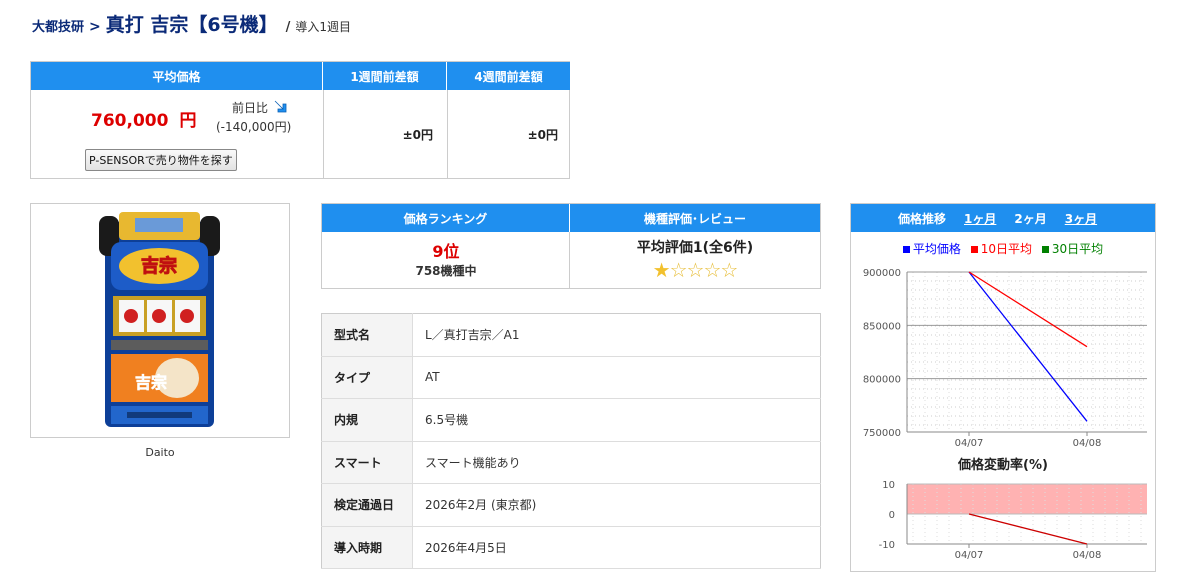  What do you see at coordinates (1045, 249) in the screenshot?
I see `legend-swatch-30day` at bounding box center [1045, 249].